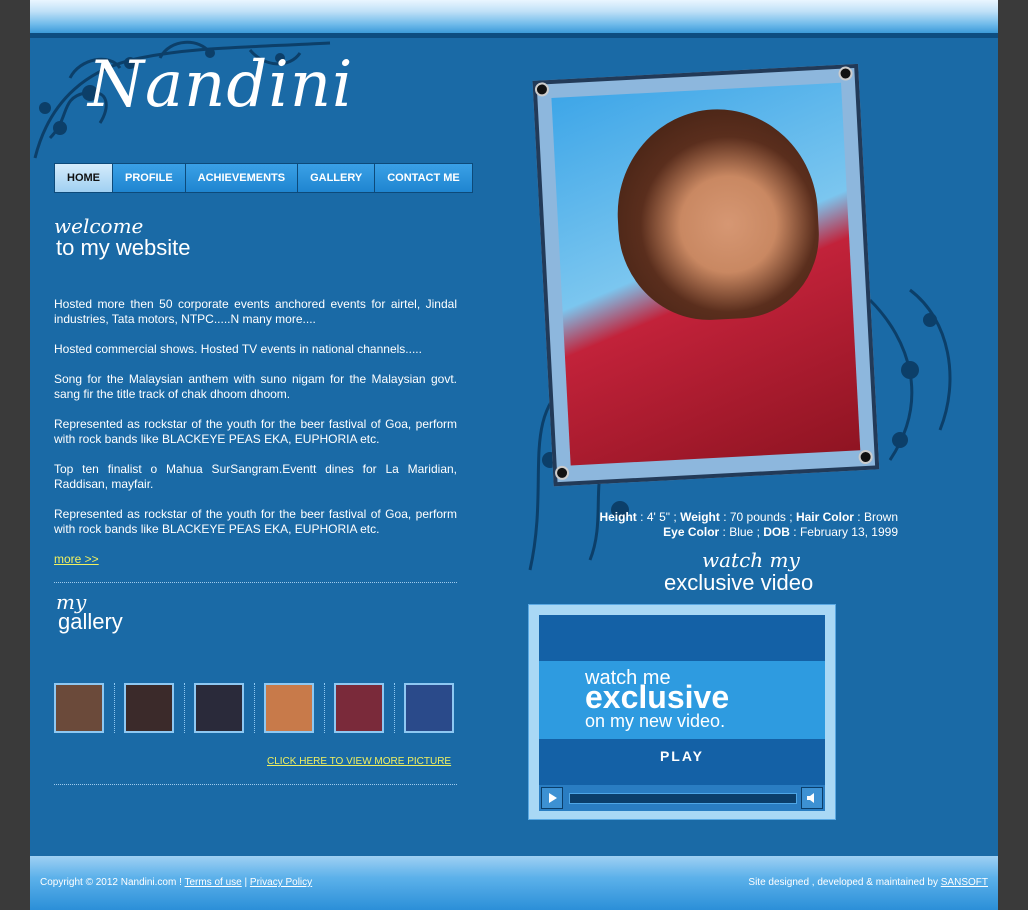 The image size is (1028, 910). I want to click on nav-achievements: ACHIEVEMENTS, so click(242, 178).